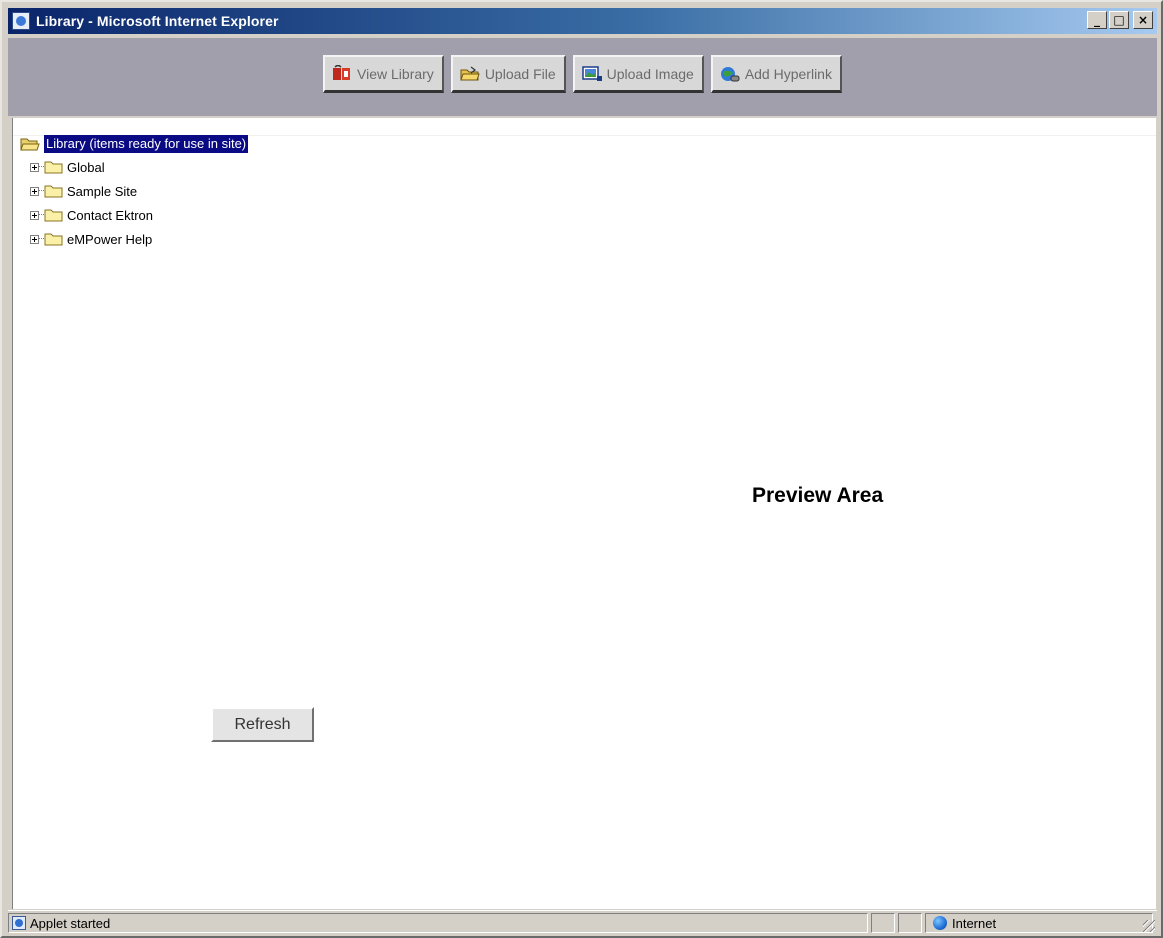  I want to click on tree-root-label: Library (items ready for use in site), so click(146, 144).